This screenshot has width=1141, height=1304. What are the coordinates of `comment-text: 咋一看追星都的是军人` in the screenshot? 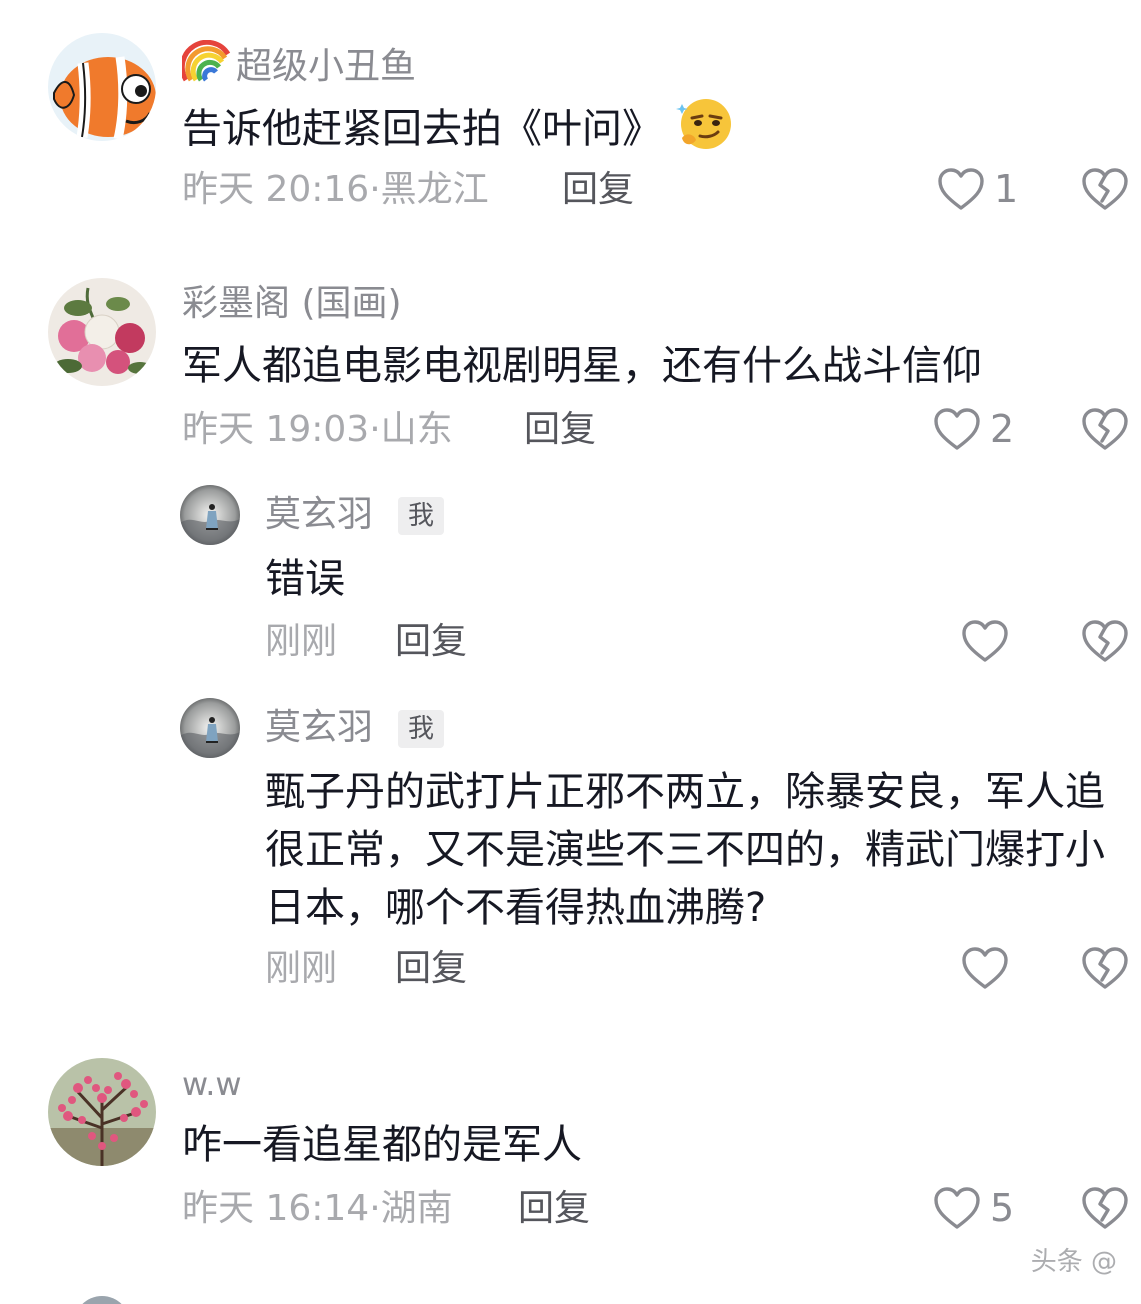 It's located at (382, 1145).